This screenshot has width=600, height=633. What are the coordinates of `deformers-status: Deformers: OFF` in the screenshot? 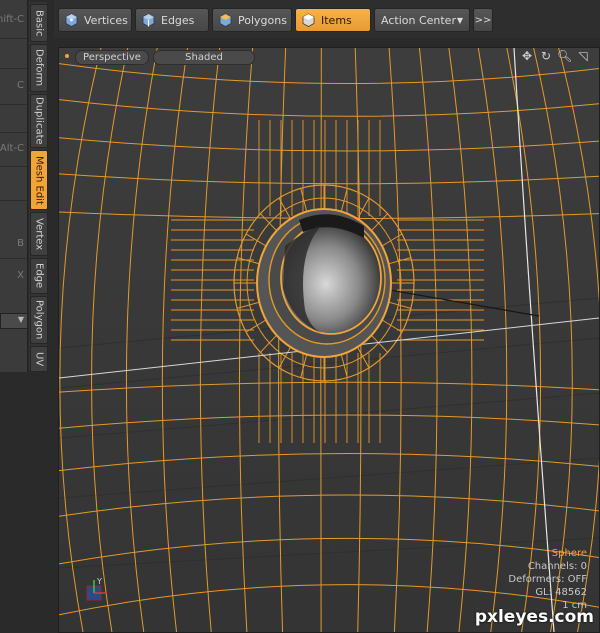 It's located at (547, 579).